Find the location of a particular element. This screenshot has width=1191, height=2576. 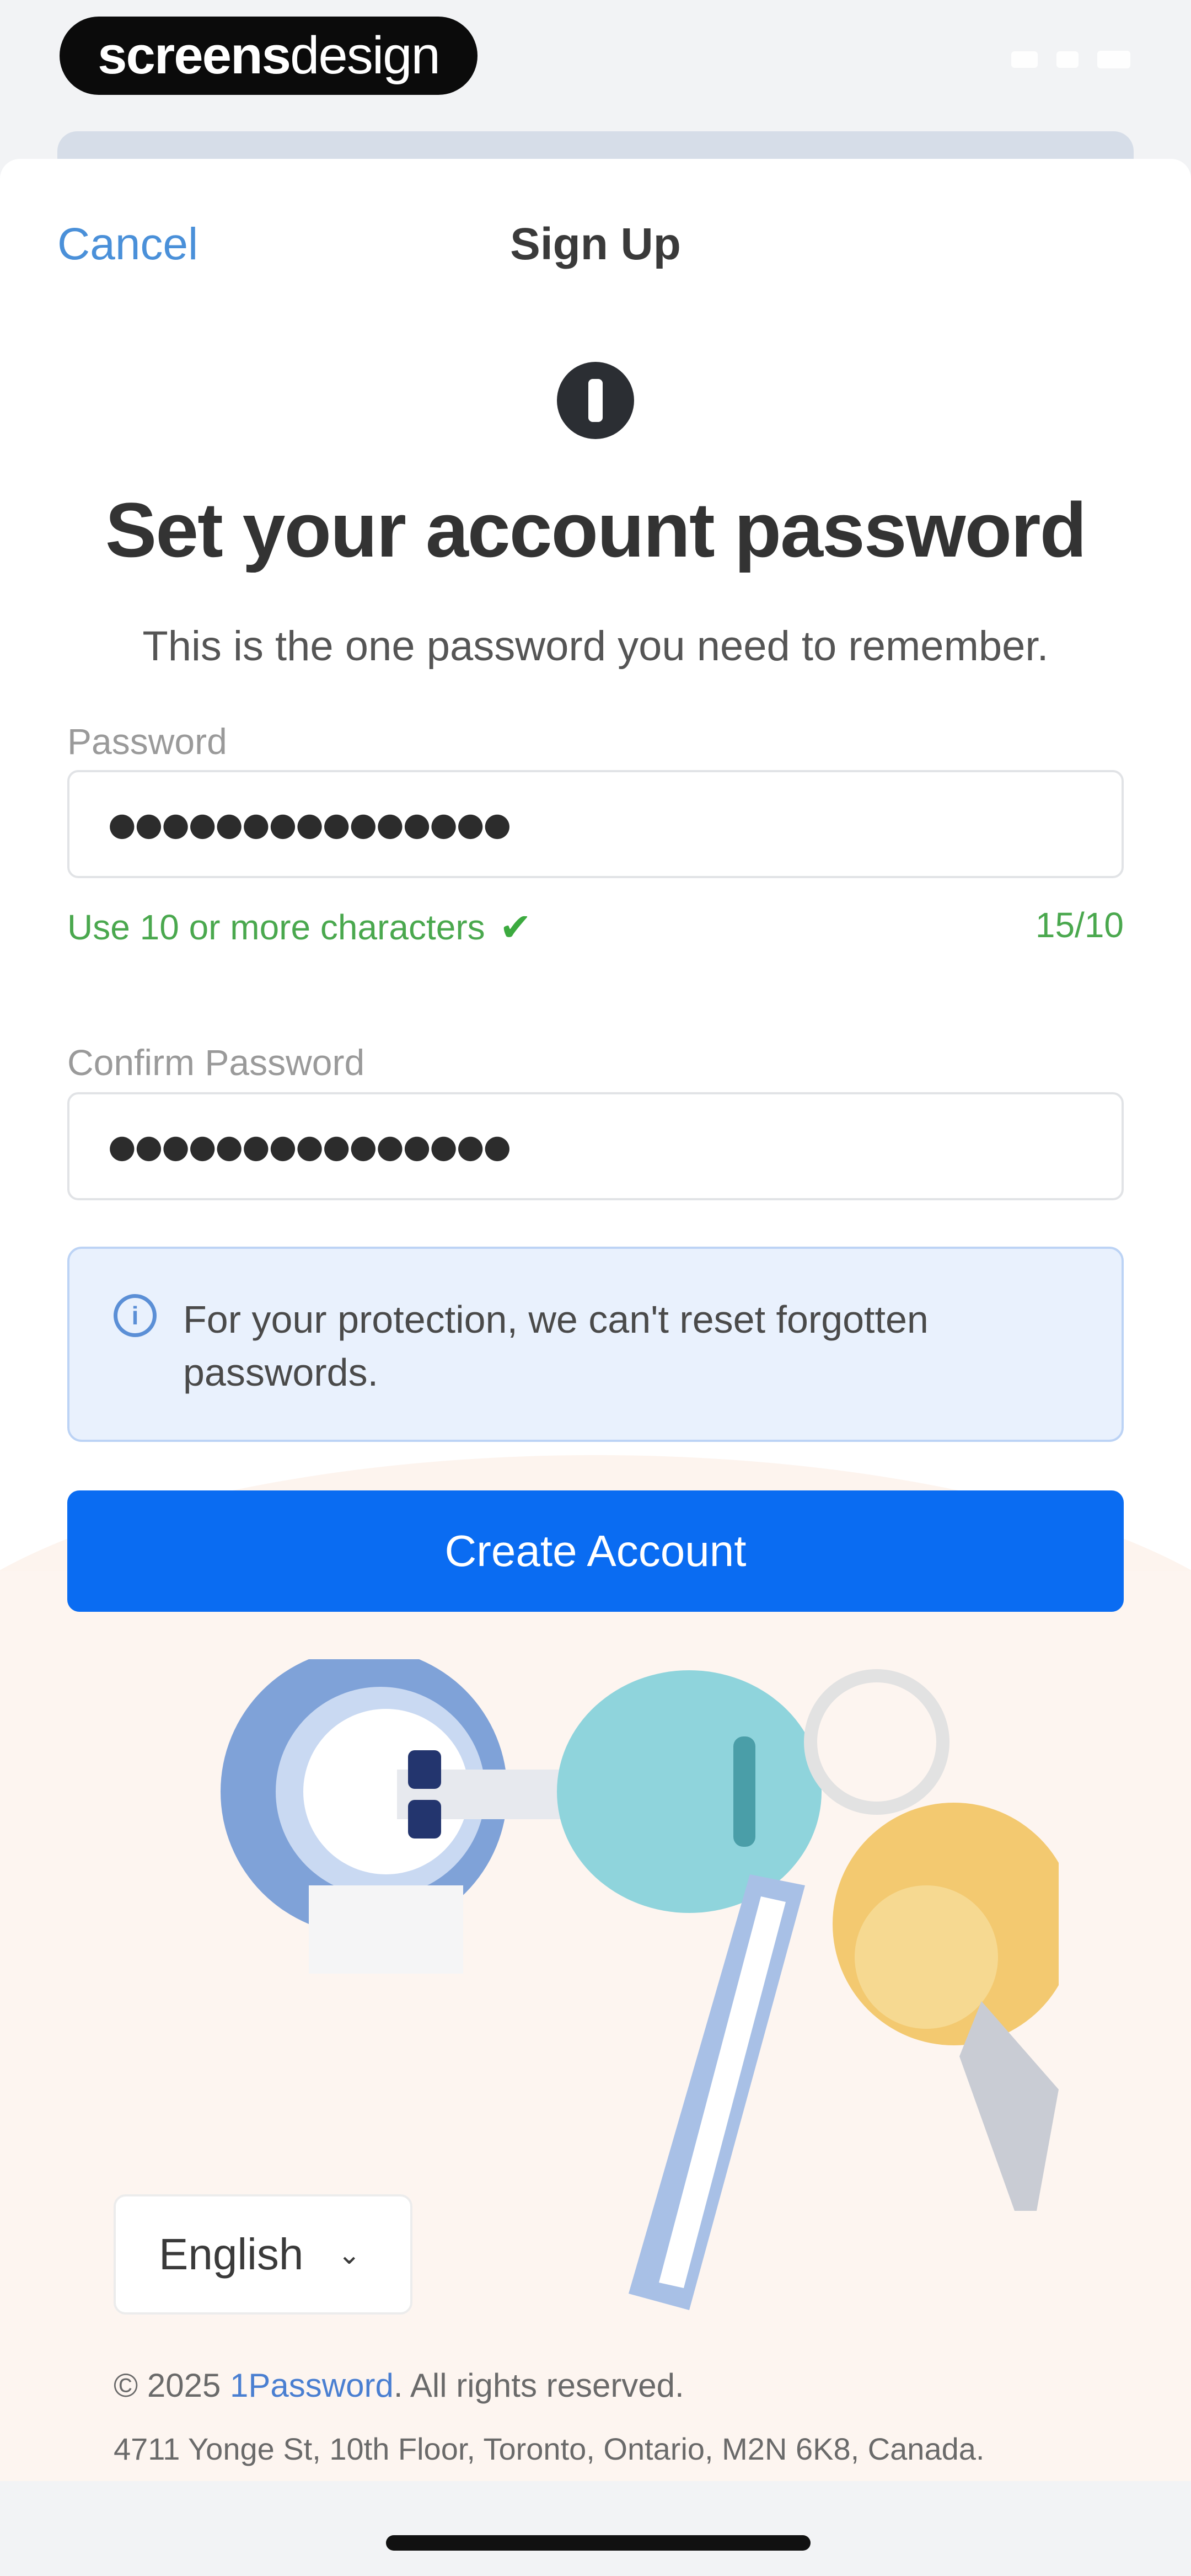

language-label: English is located at coordinates (232, 2254).